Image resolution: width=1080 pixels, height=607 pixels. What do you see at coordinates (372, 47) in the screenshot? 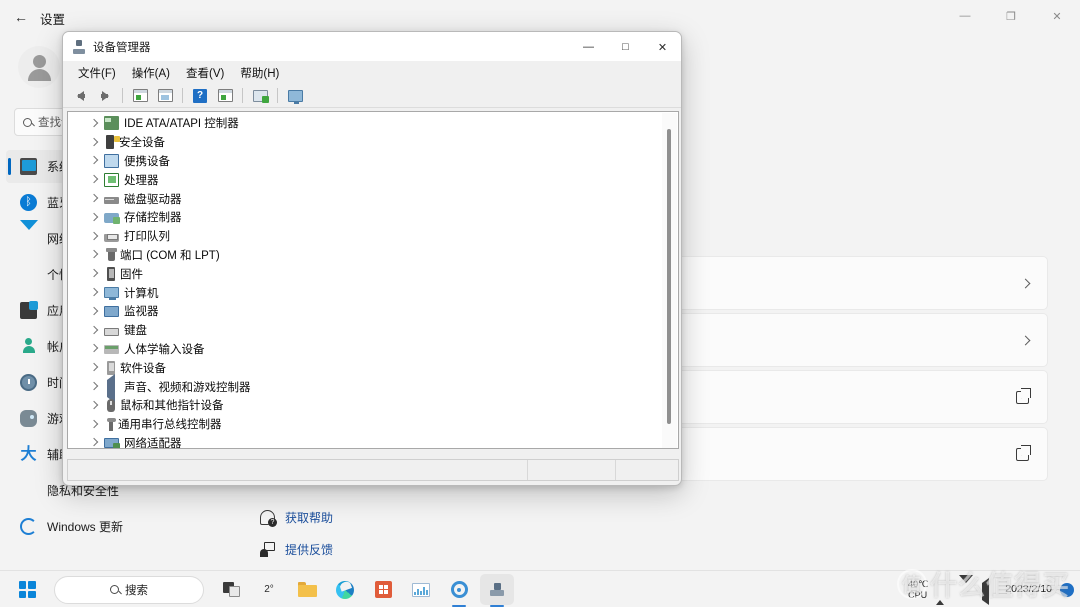
I see `device-manager-titlebar: 设备管理器 — □ ✕` at bounding box center [372, 47].